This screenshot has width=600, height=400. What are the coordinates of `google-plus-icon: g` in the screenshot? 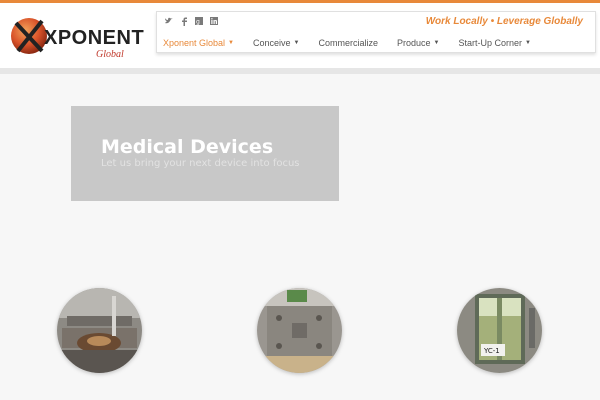 It's located at (199, 21).